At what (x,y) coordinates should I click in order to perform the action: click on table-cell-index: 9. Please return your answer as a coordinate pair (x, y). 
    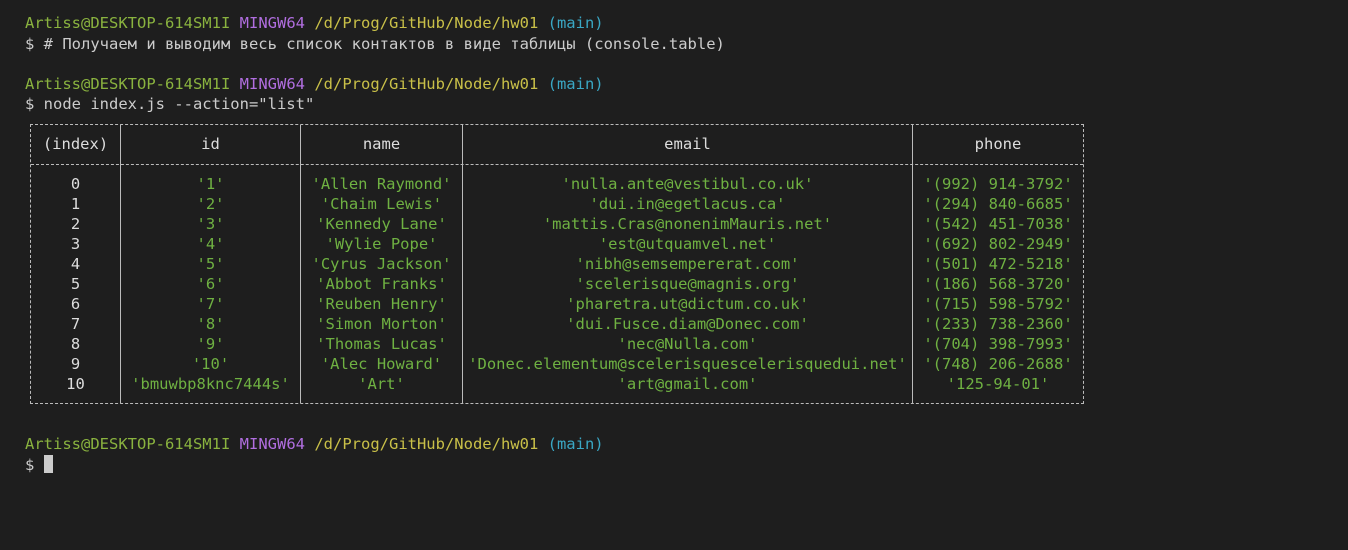
    Looking at the image, I should click on (75, 364).